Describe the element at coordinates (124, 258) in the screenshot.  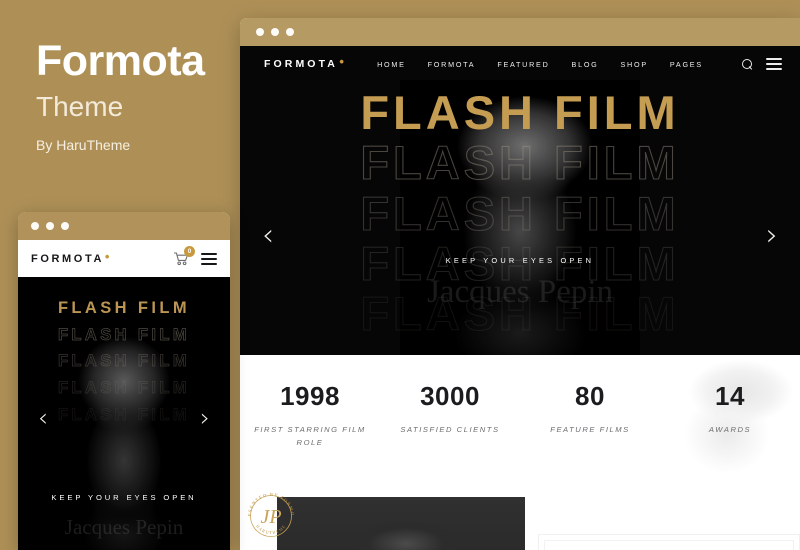
I see `mobile-header: FORMOTA • 0` at that location.